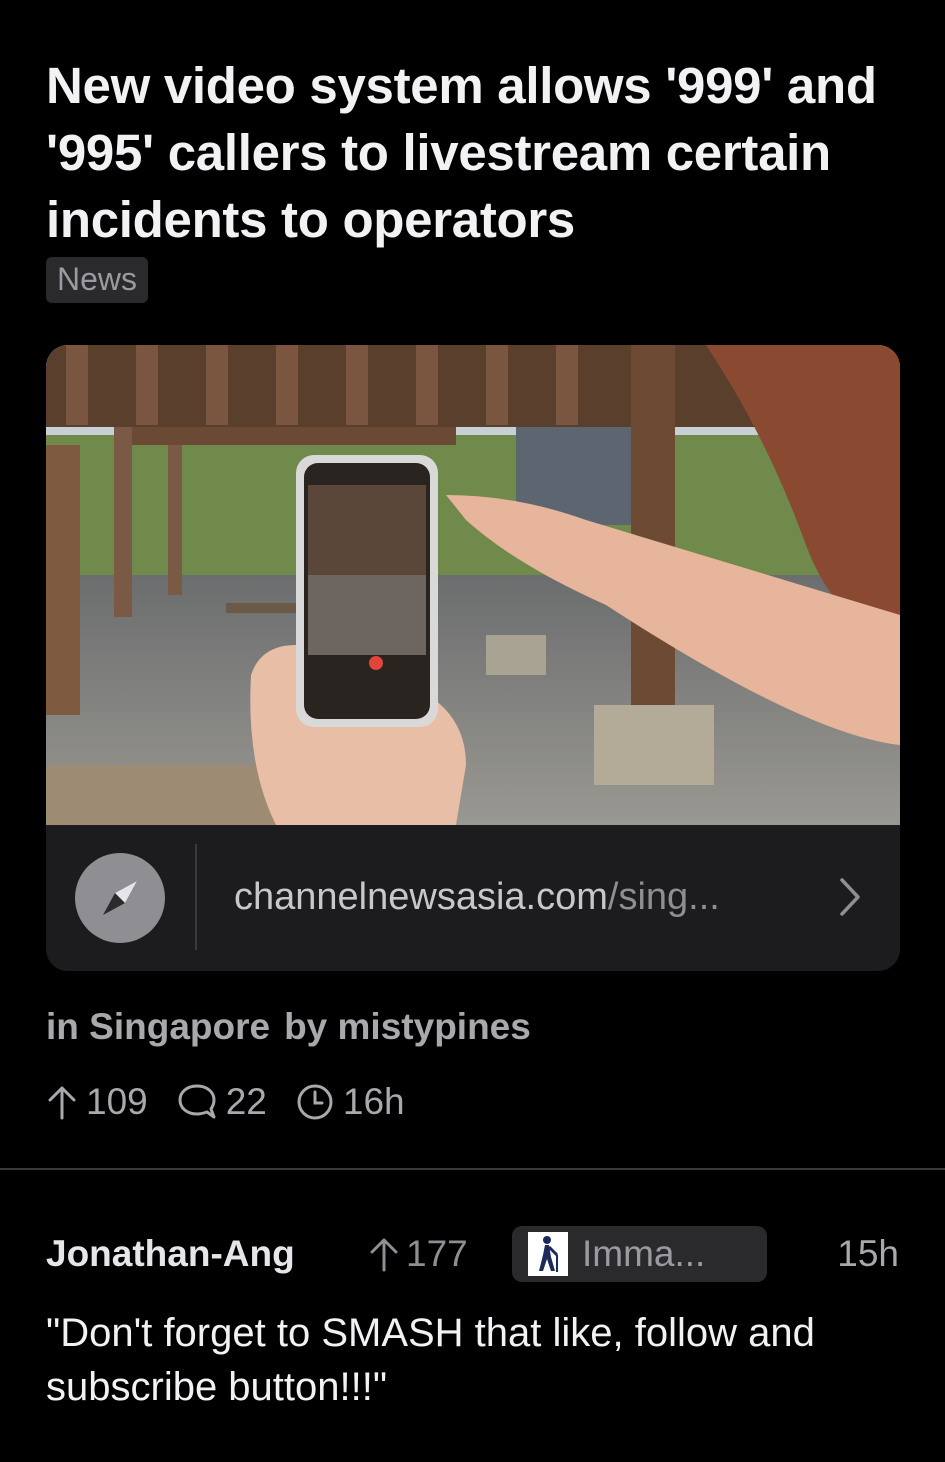 The image size is (945, 1462). Describe the element at coordinates (158, 1026) in the screenshot. I see `community-link: in Singapore` at that location.